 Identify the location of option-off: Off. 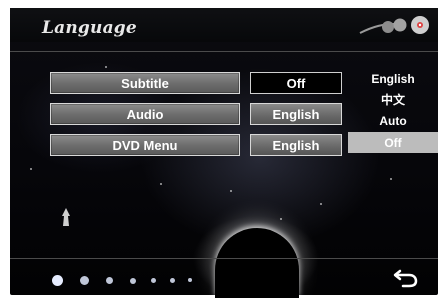
(393, 142).